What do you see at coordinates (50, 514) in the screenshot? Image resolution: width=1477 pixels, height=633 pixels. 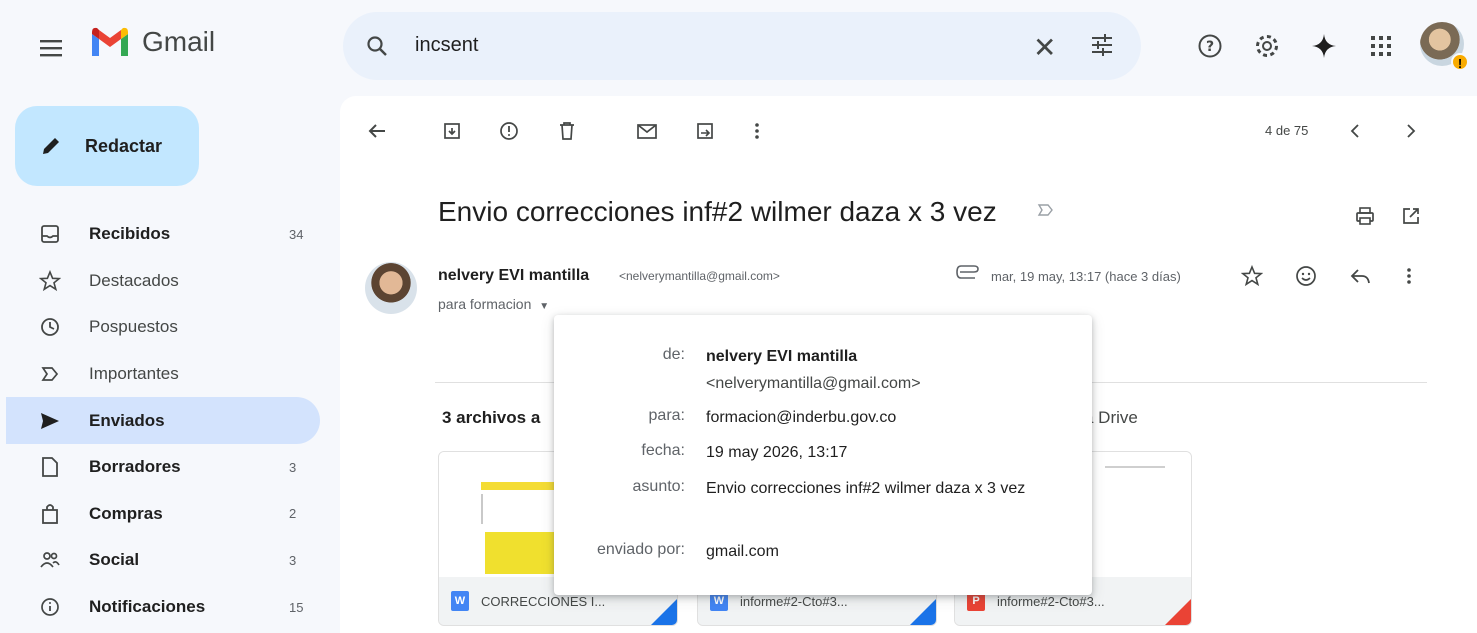 I see `shopping-icon` at bounding box center [50, 514].